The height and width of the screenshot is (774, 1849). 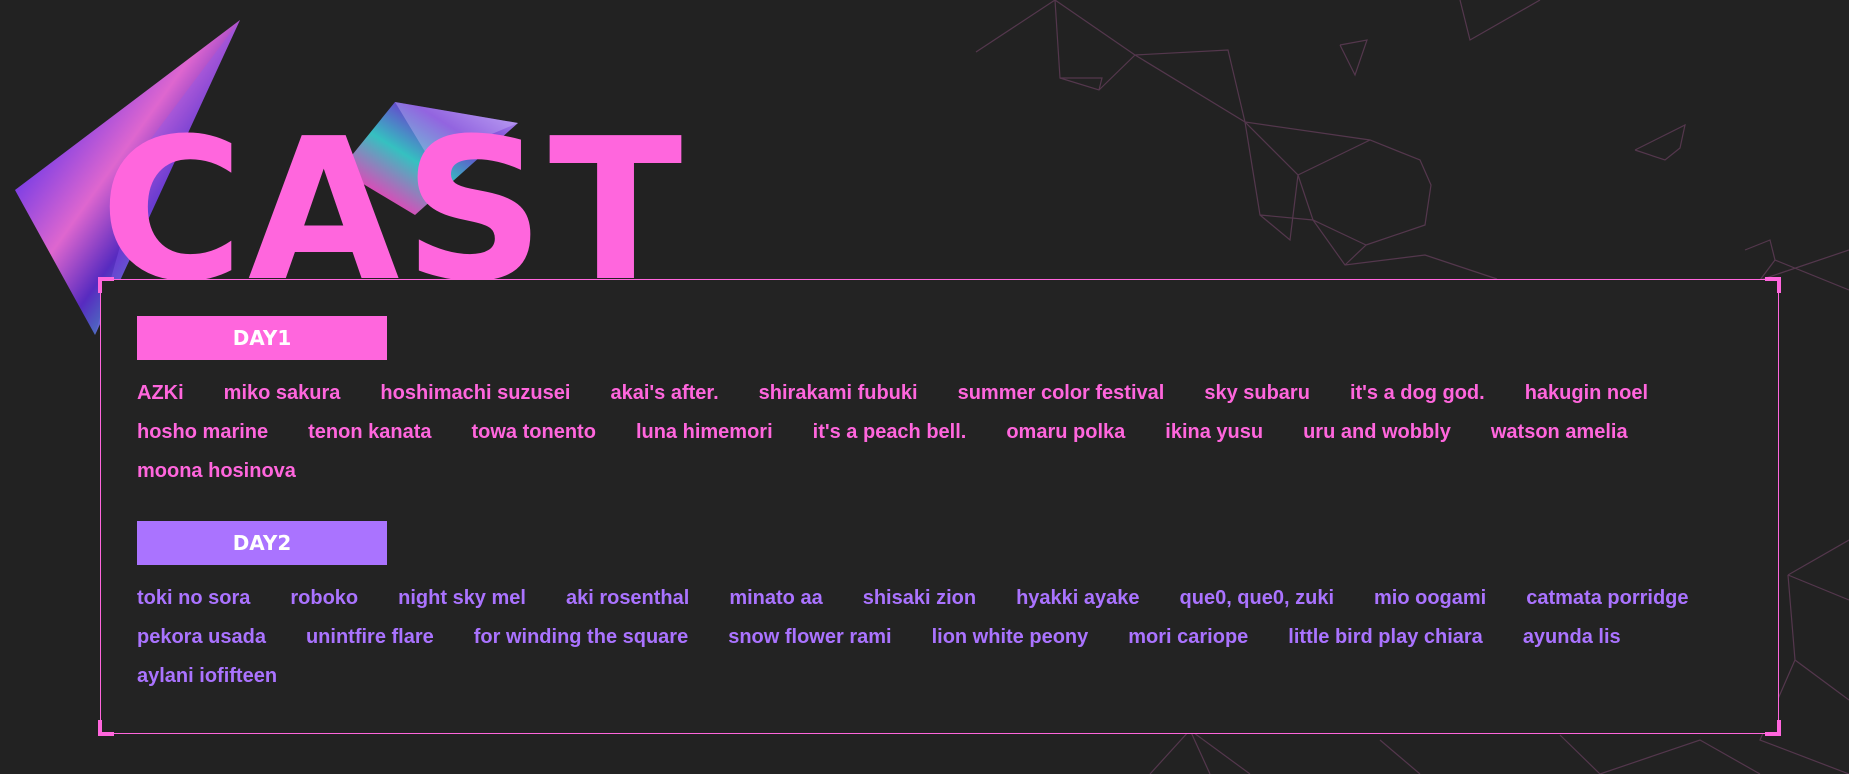 I want to click on cast-name: pekora usada, so click(x=201, y=637).